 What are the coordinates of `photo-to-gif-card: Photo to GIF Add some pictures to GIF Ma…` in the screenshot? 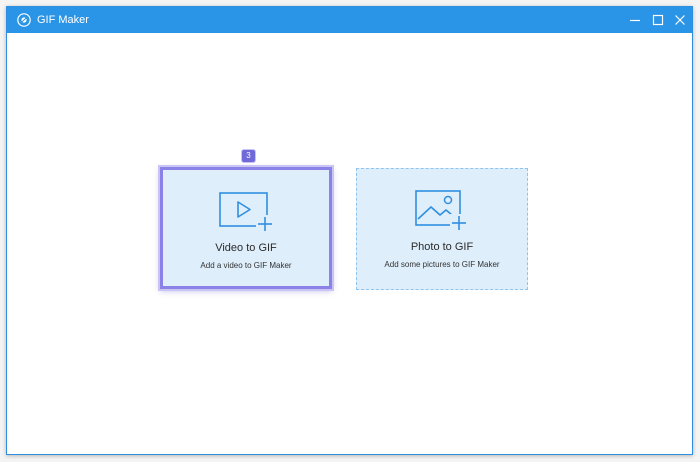 It's located at (442, 229).